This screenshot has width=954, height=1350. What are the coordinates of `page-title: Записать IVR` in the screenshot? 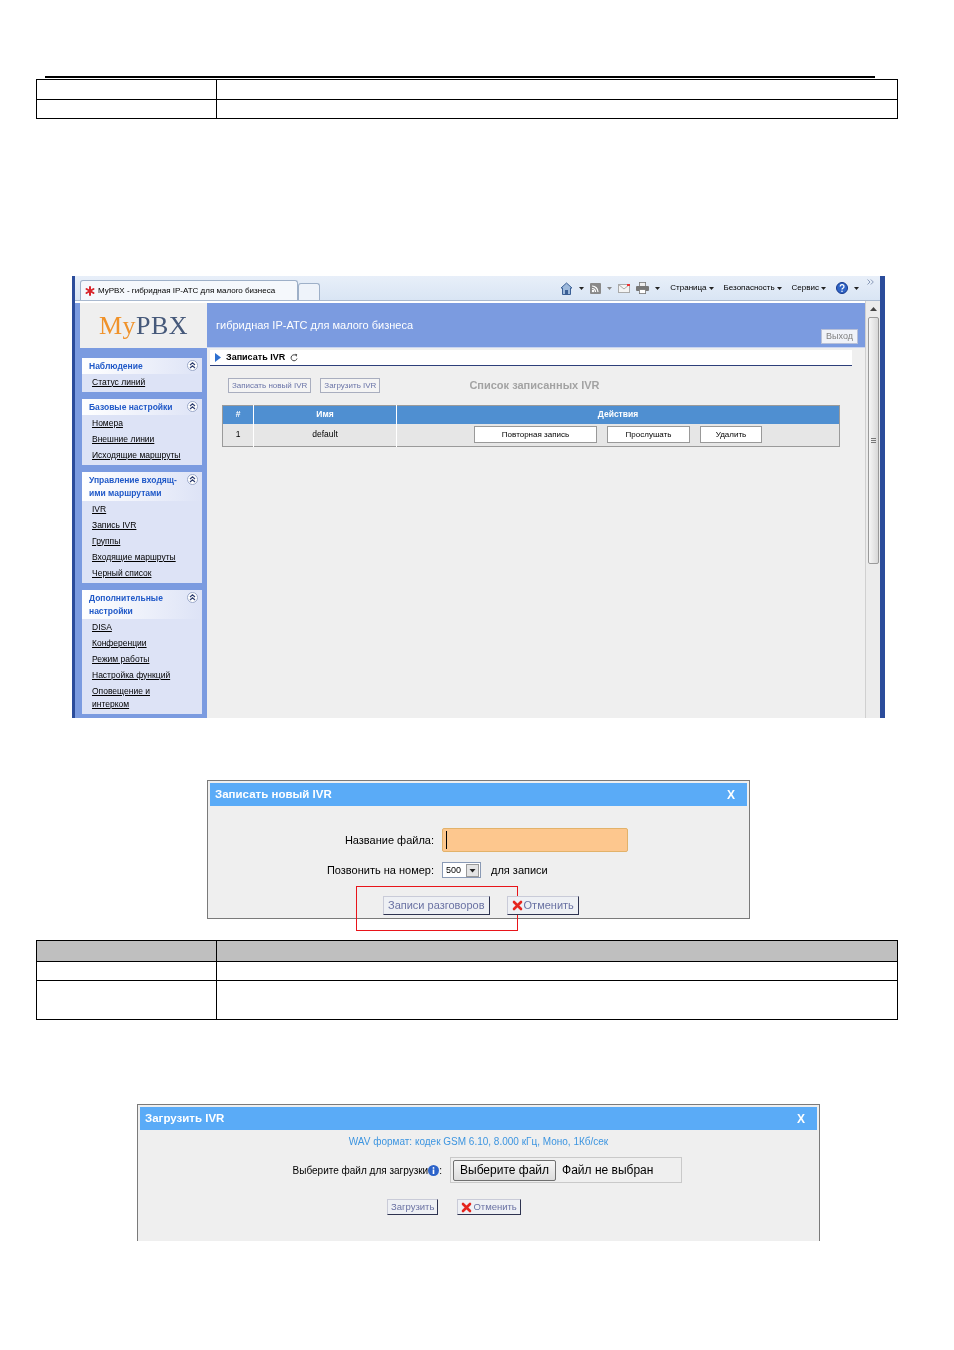 It's located at (256, 357).